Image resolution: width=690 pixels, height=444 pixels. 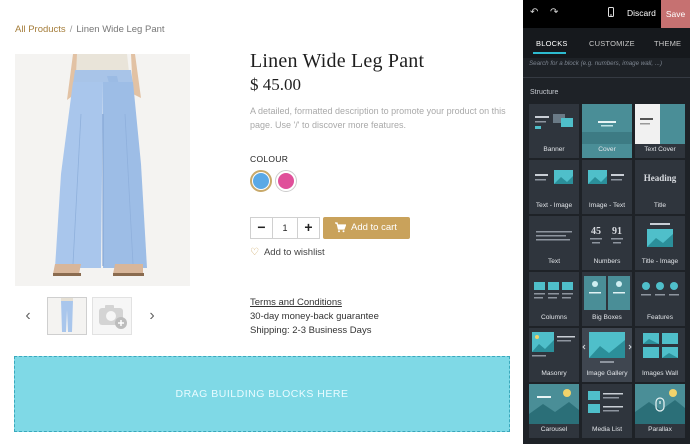 I want to click on block-title-image: Title - Image, so click(x=660, y=243).